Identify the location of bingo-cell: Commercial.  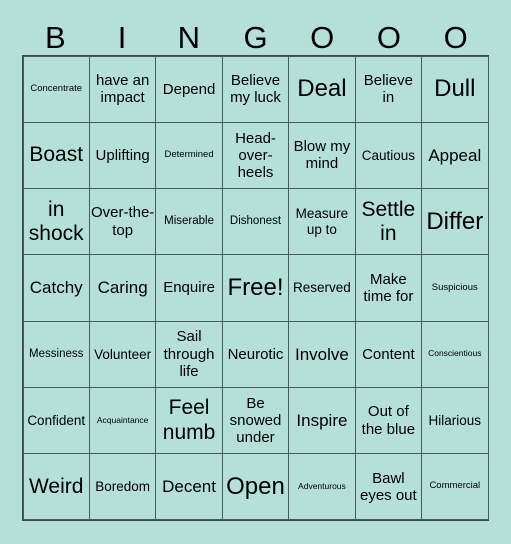
(455, 487).